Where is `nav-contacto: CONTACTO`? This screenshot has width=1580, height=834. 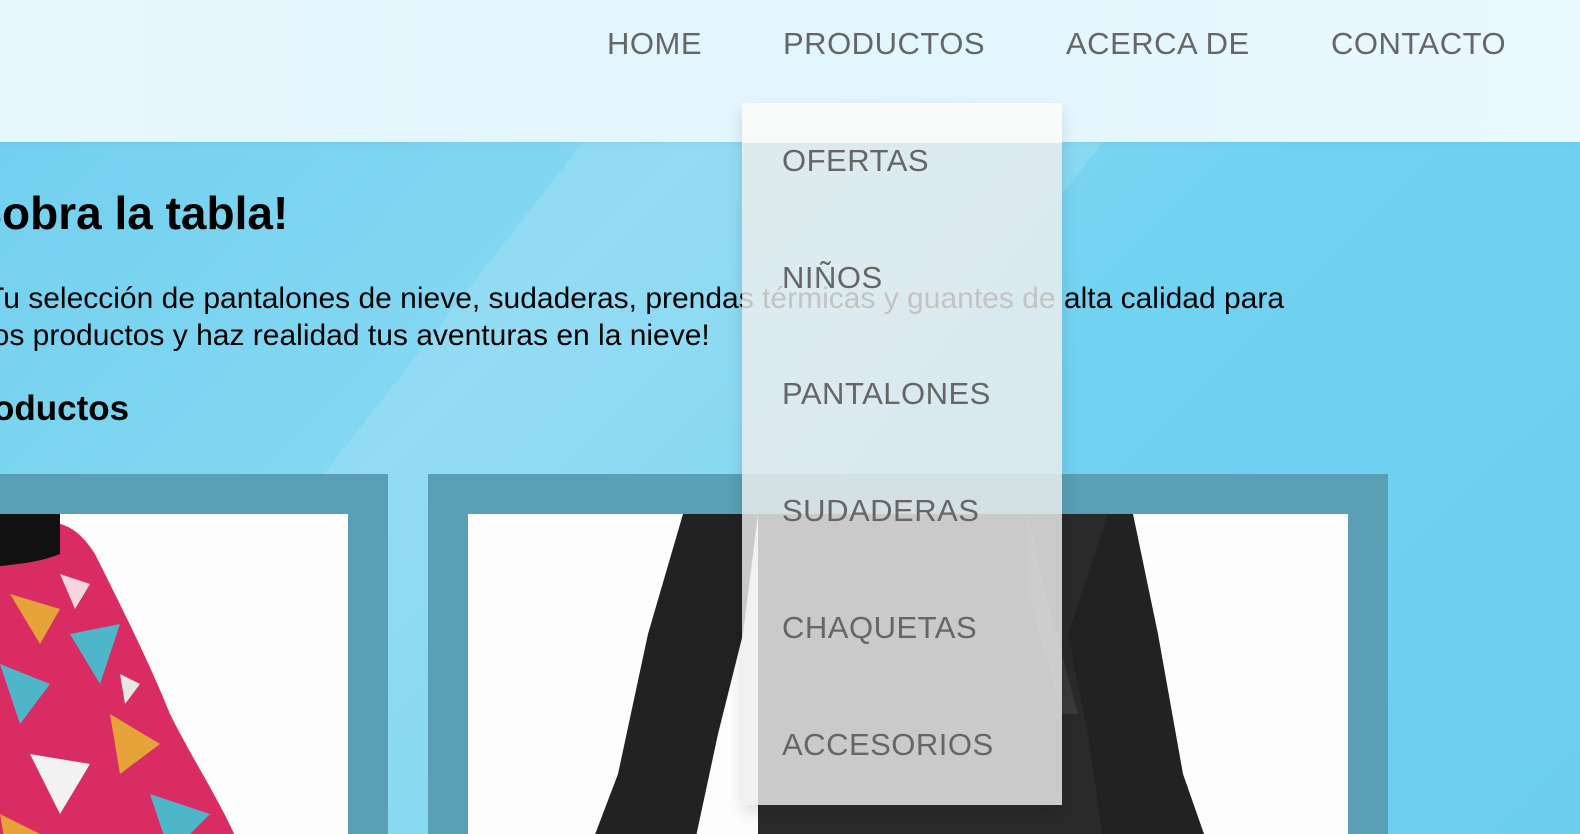
nav-contacto: CONTACTO is located at coordinates (1418, 44).